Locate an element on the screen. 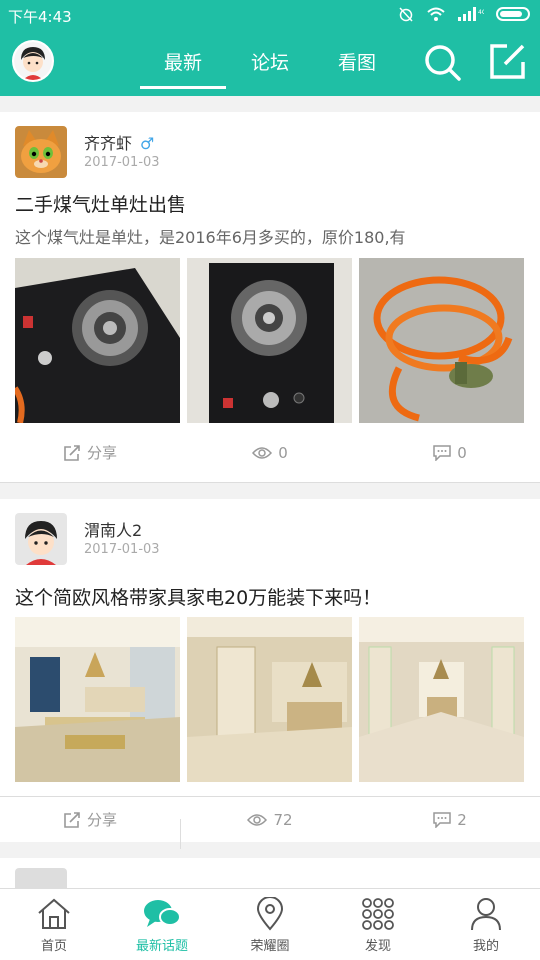 This screenshot has height=960, width=540. bottom-nav: 首页 最新话题 荣耀圈 发现 我的 is located at coordinates (270, 924).